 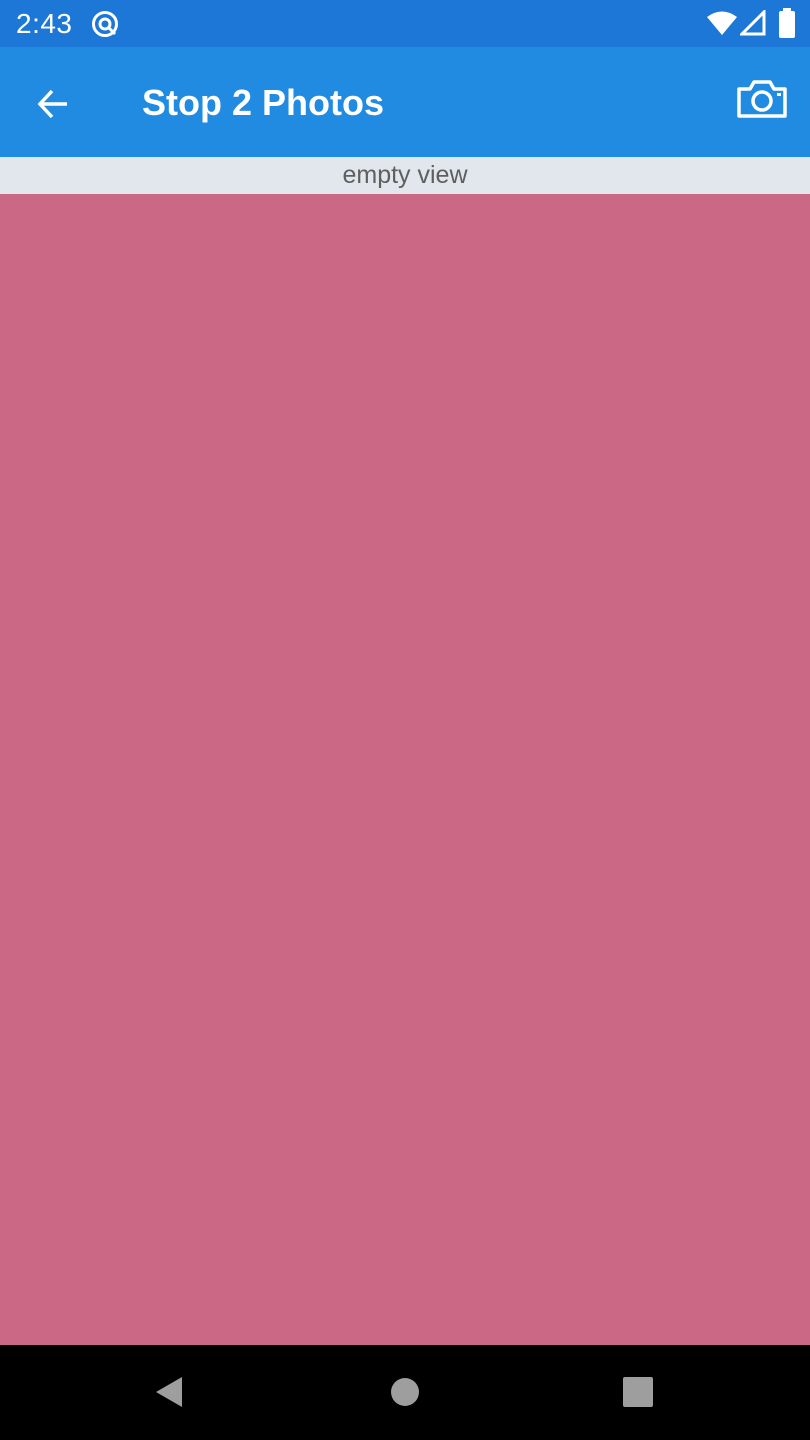 I want to click on back-button, so click(x=53, y=104).